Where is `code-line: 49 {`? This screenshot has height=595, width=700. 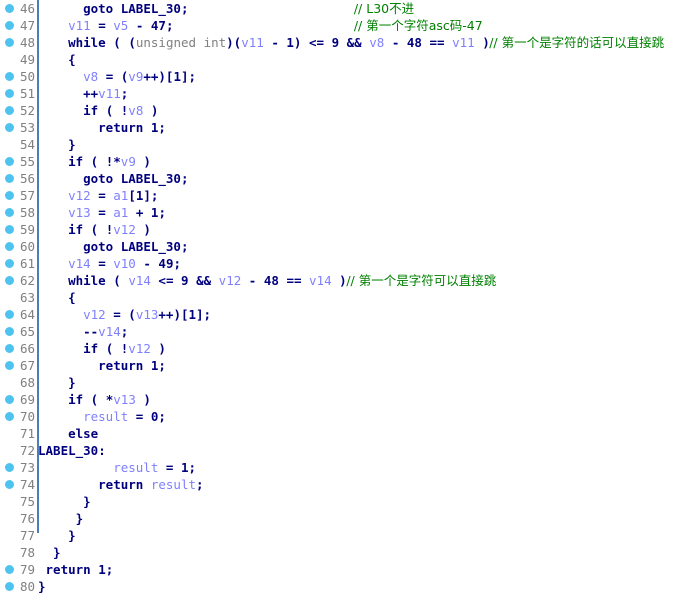
code-line: 49 { is located at coordinates (350, 59).